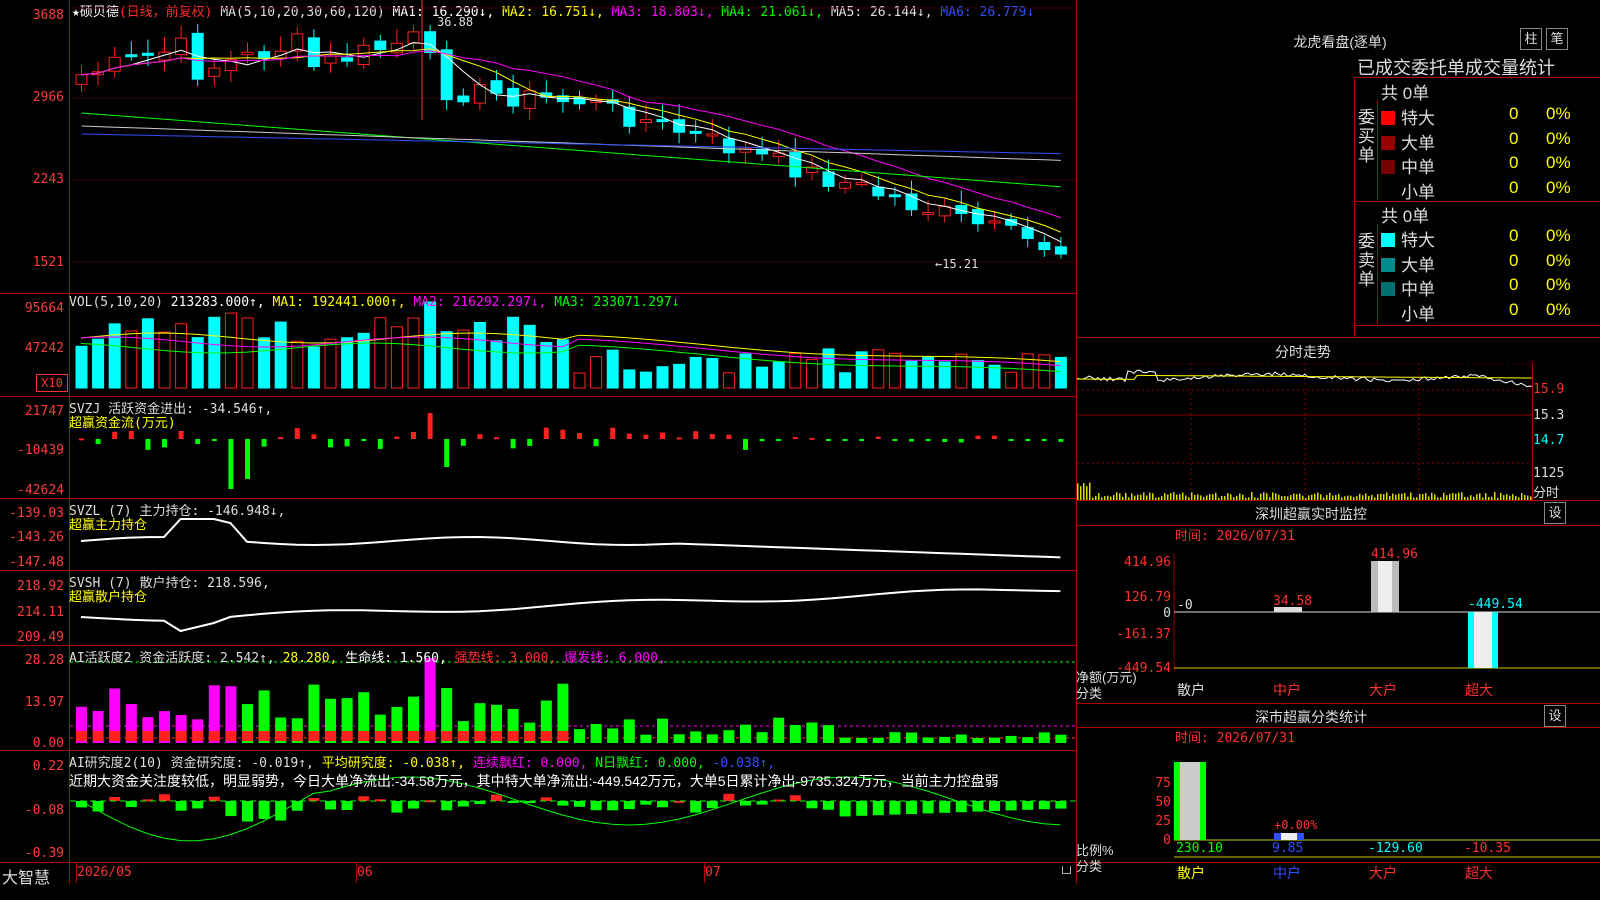 Image resolution: width=1600 pixels, height=900 pixels. Describe the element at coordinates (1089, 693) in the screenshot. I see `sz-monitor-class: 分类` at that location.